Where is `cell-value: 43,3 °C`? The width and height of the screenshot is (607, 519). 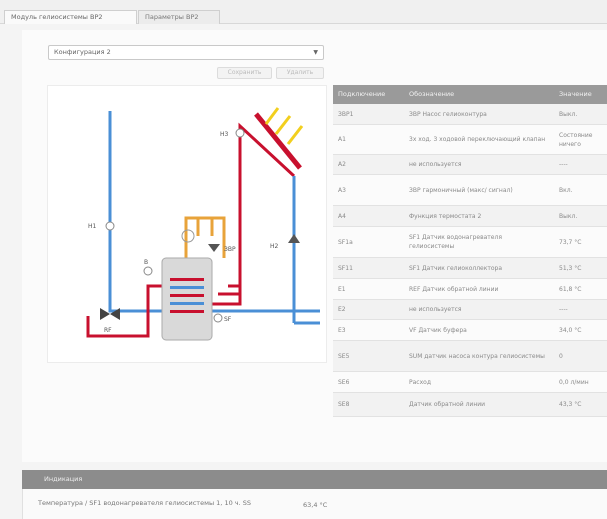 cell-value: 43,3 °C is located at coordinates (570, 404).